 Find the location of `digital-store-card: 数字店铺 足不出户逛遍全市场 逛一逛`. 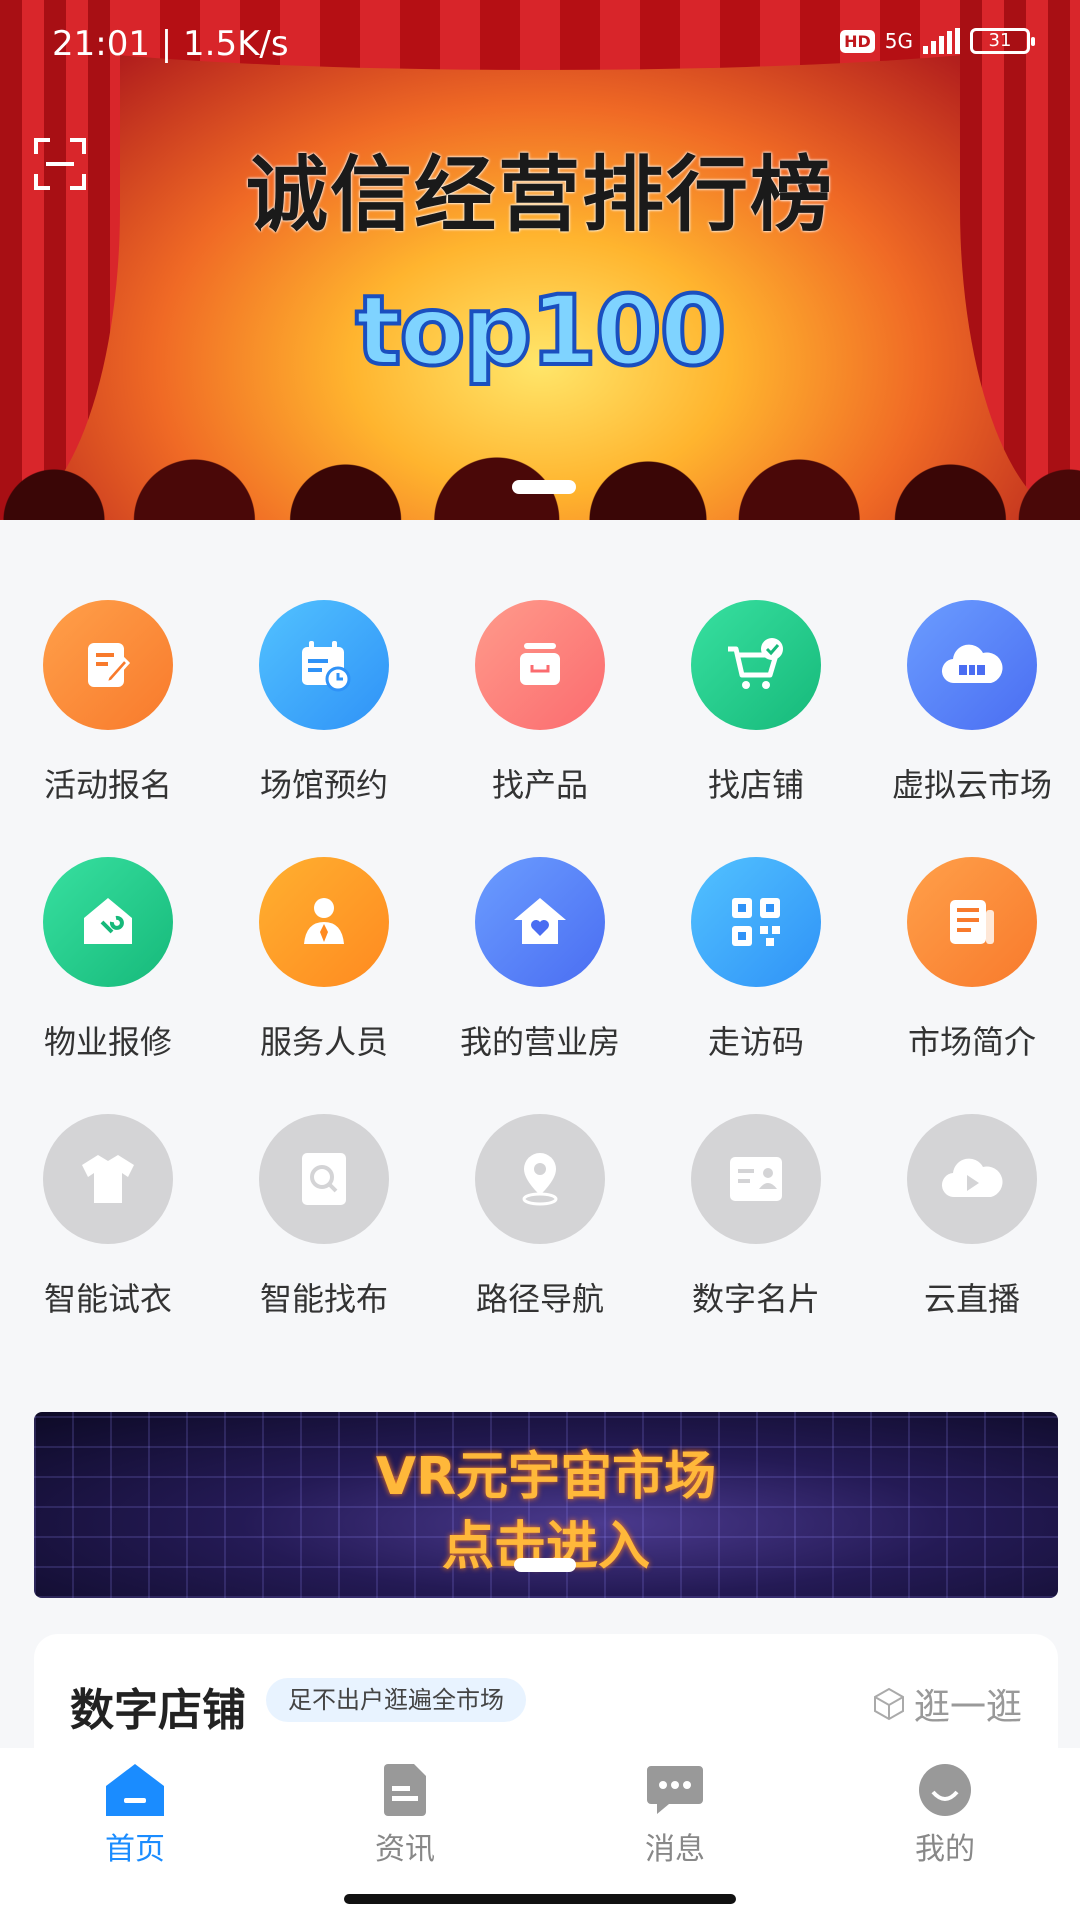

digital-store-card: 数字店铺 足不出户逛遍全市场 逛一逛 is located at coordinates (546, 1694).